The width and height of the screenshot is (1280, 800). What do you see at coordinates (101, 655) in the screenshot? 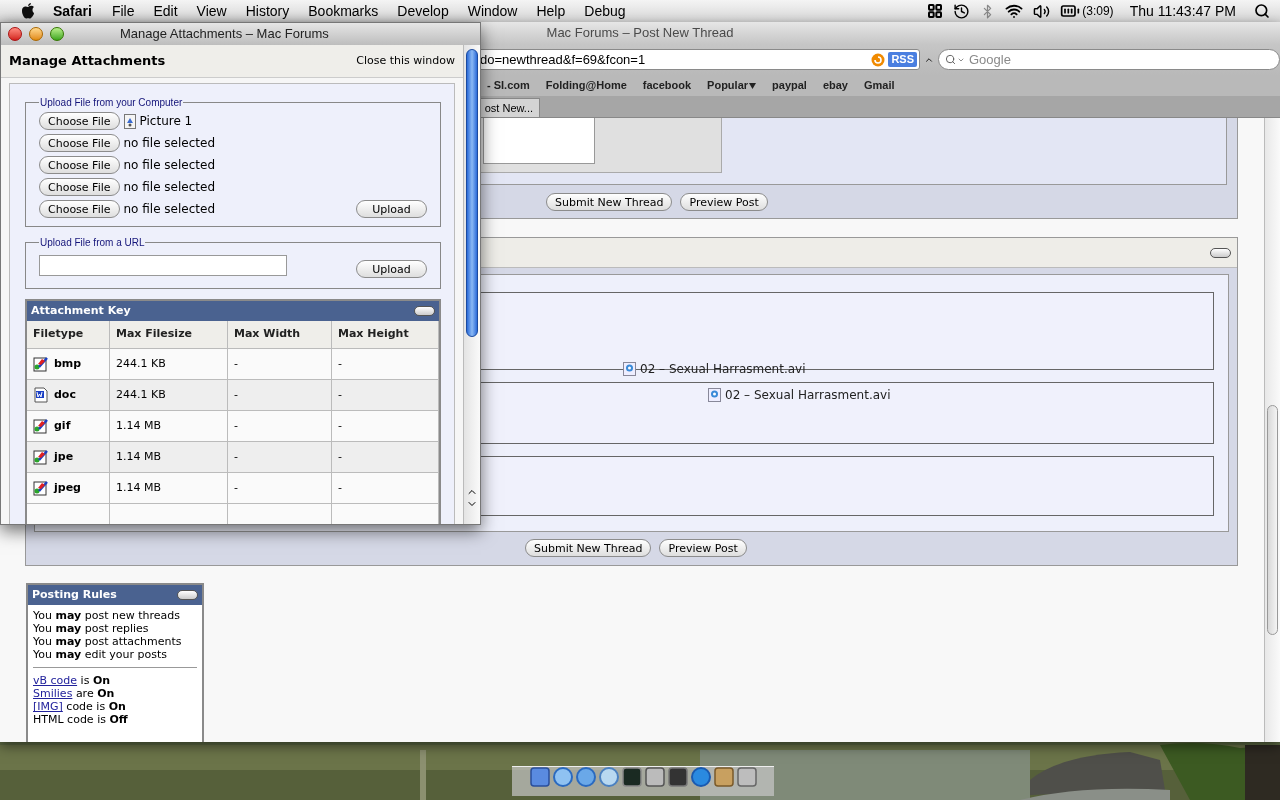
I see `permission-text: You may edit your posts` at bounding box center [101, 655].